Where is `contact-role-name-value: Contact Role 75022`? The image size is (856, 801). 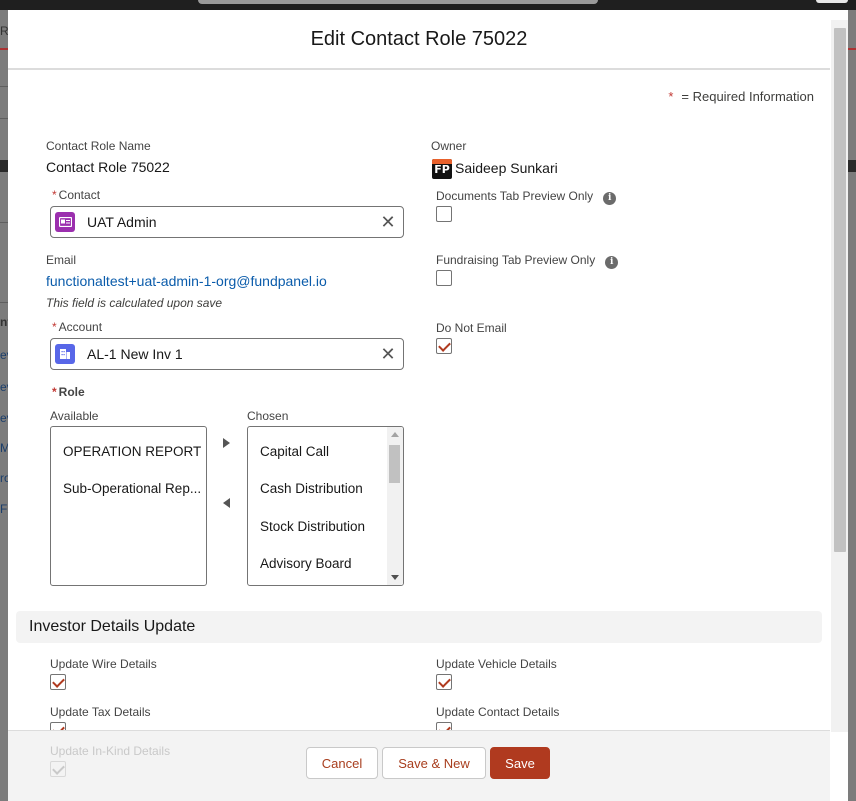 contact-role-name-value: Contact Role 75022 is located at coordinates (108, 167).